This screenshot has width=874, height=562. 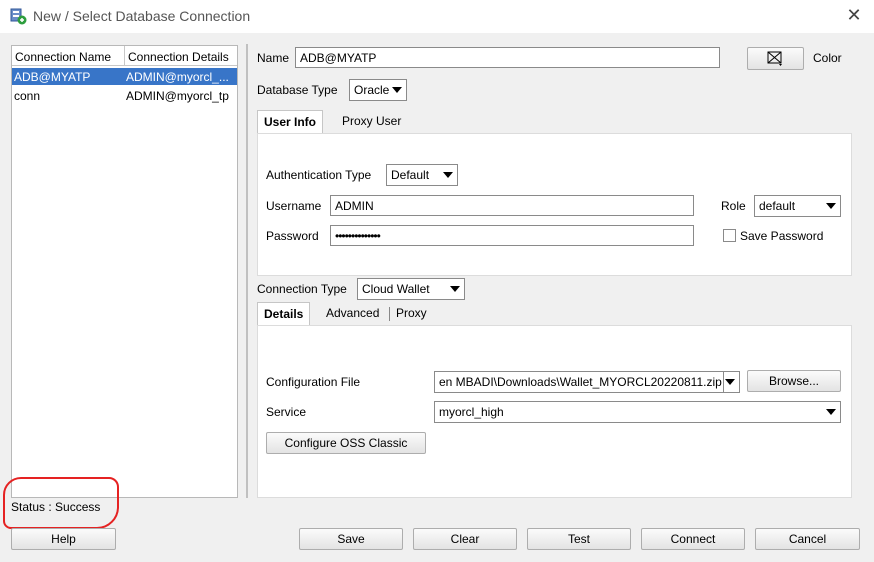 What do you see at coordinates (294, 206) in the screenshot?
I see `username-label: Username` at bounding box center [294, 206].